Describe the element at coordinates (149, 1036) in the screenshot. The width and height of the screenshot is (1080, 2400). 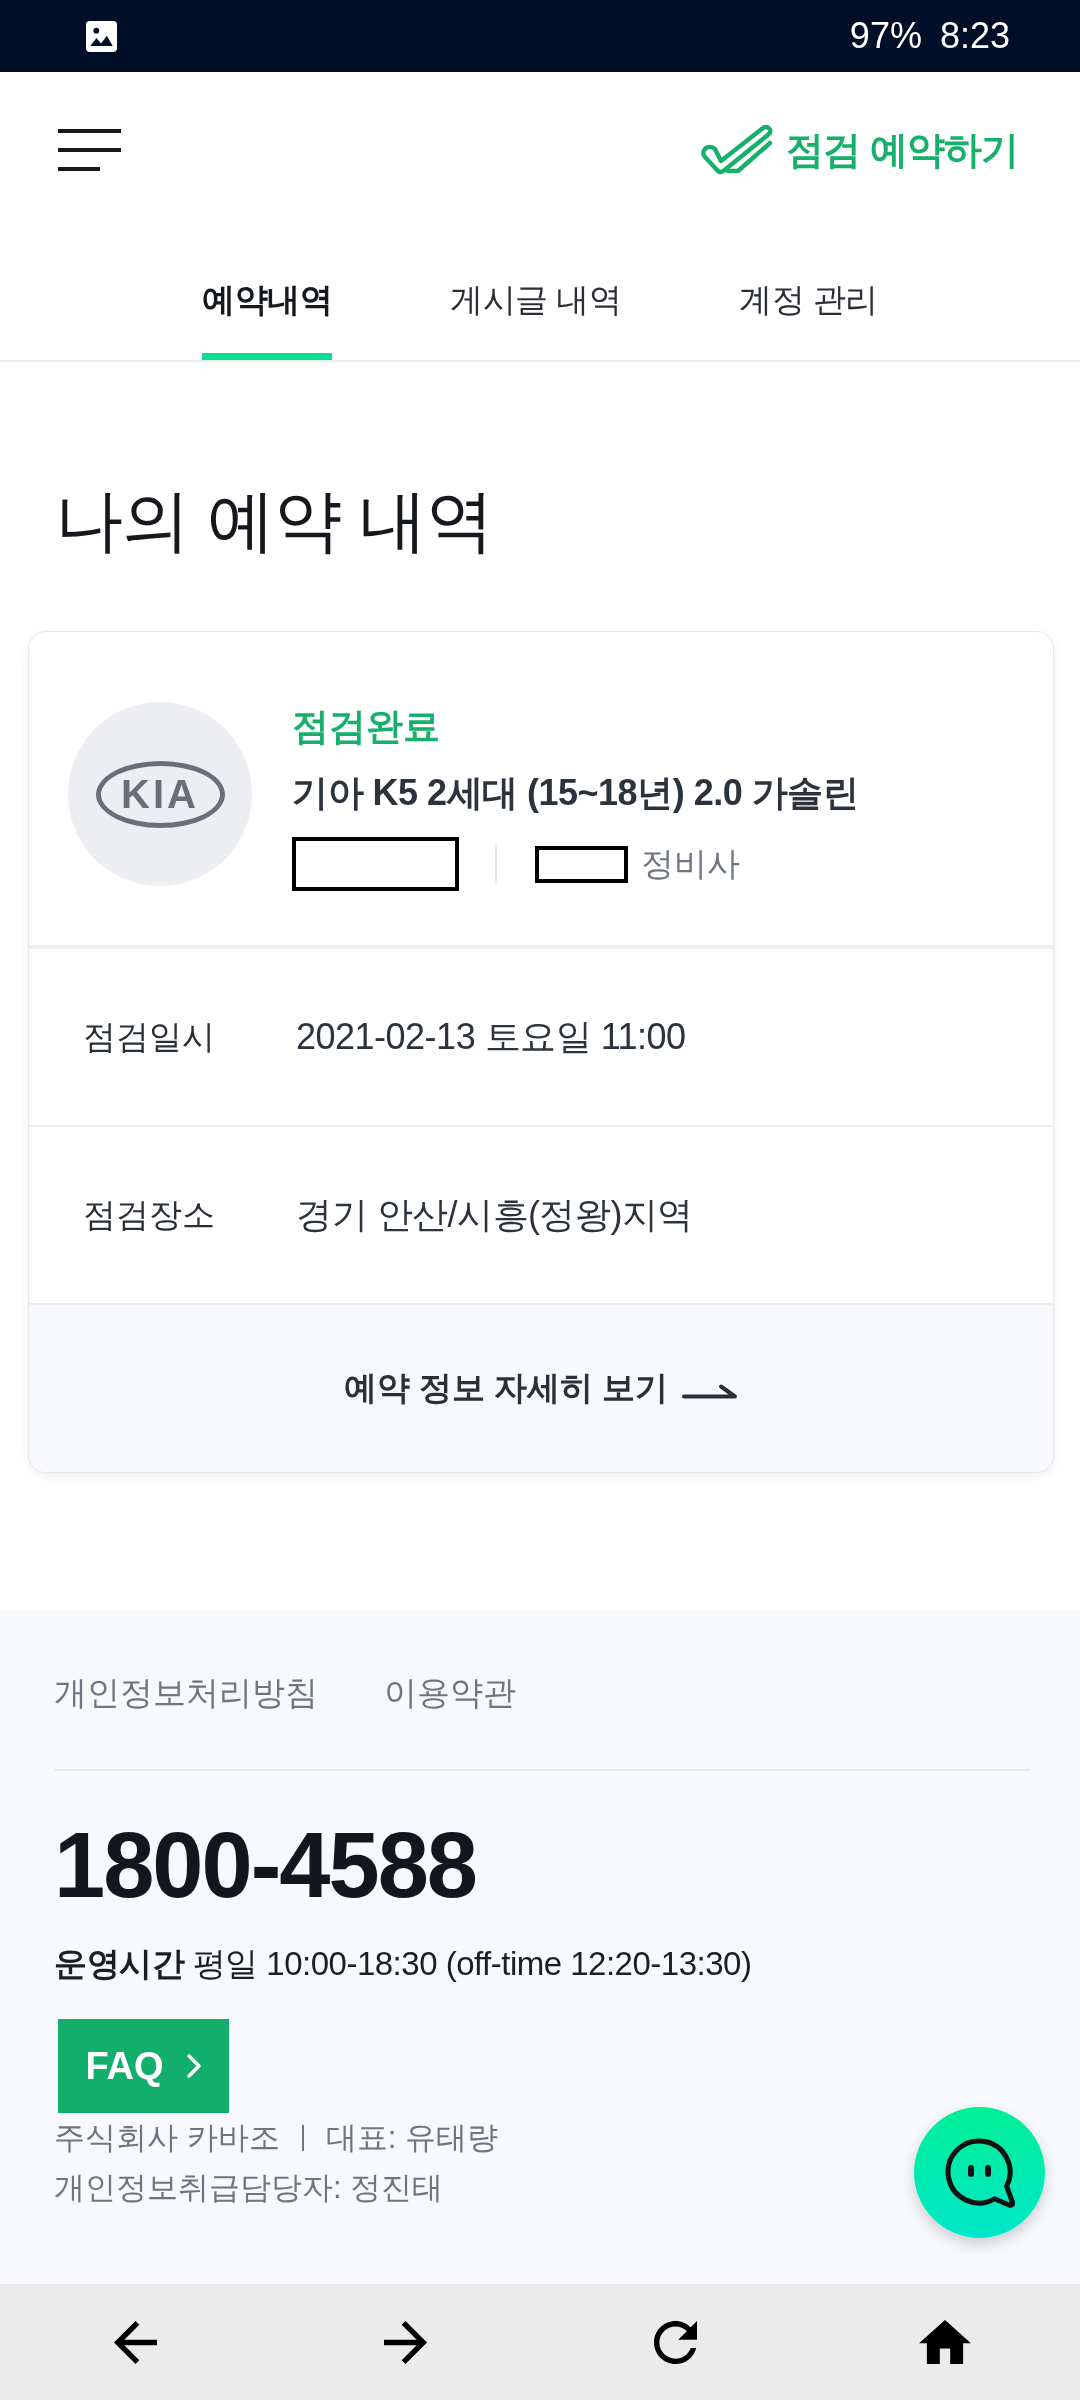
I see `detail-label: 점검일시` at that location.